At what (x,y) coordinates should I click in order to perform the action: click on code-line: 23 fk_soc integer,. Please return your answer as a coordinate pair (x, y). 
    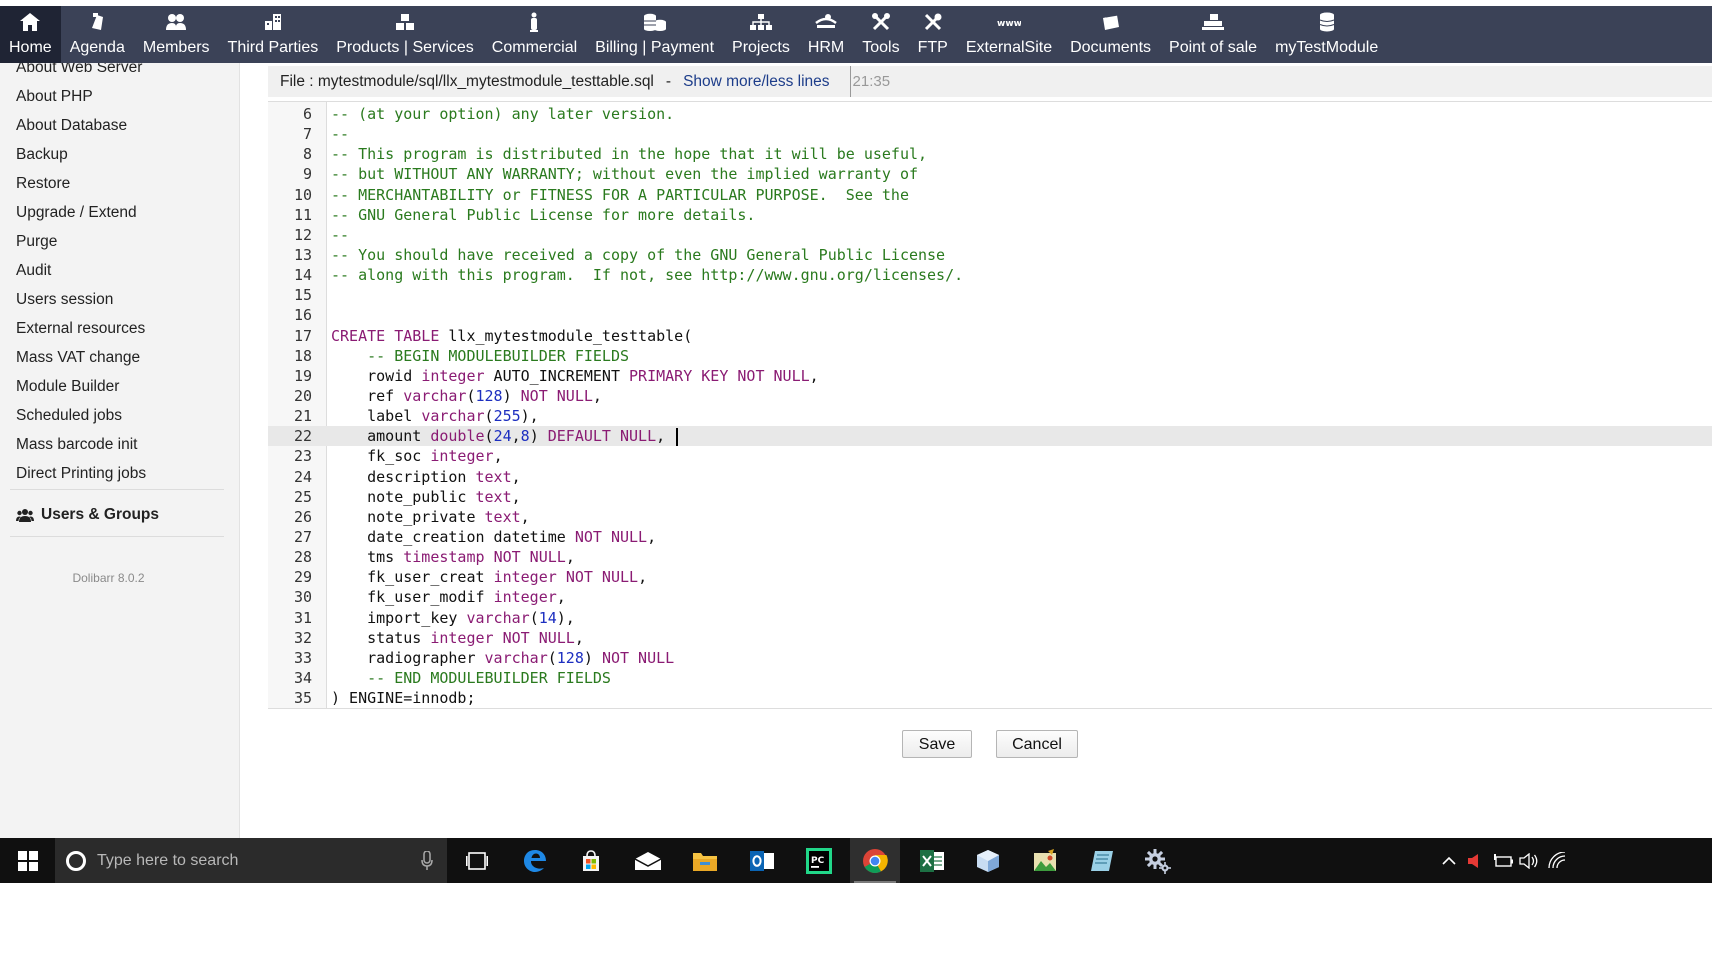
    Looking at the image, I should click on (990, 456).